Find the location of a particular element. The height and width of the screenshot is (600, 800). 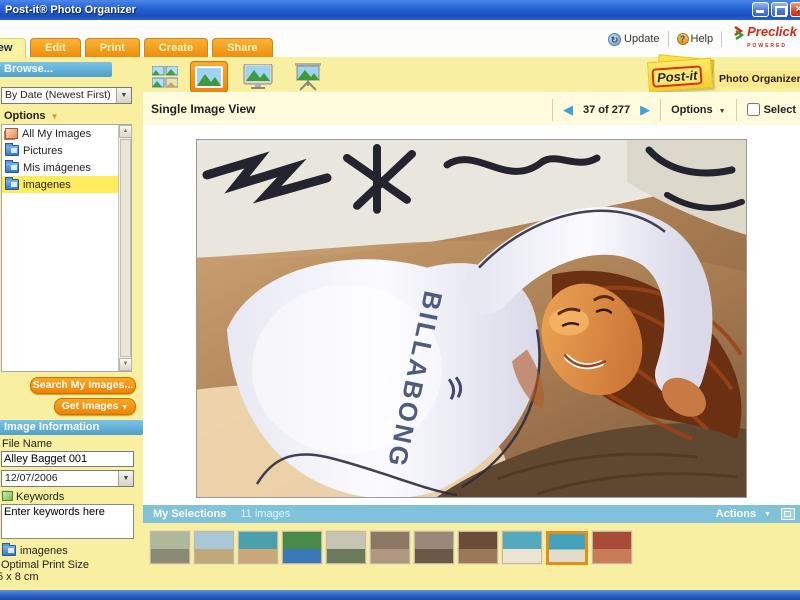

close-icon: × is located at coordinates (795, 9).